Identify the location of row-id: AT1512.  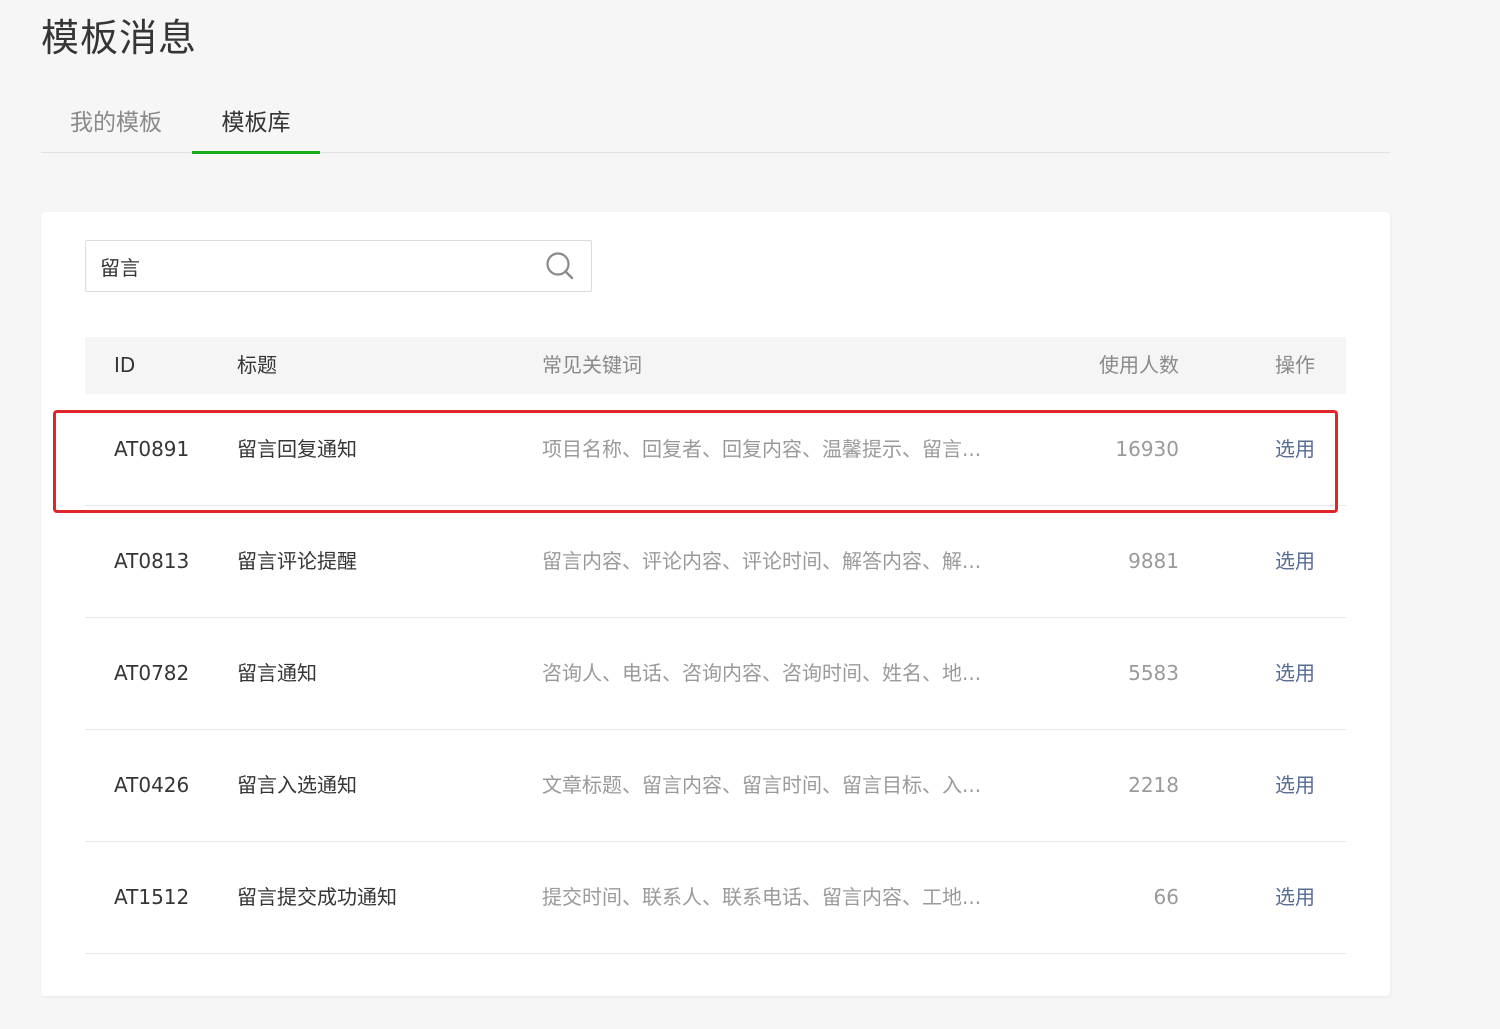
(152, 897).